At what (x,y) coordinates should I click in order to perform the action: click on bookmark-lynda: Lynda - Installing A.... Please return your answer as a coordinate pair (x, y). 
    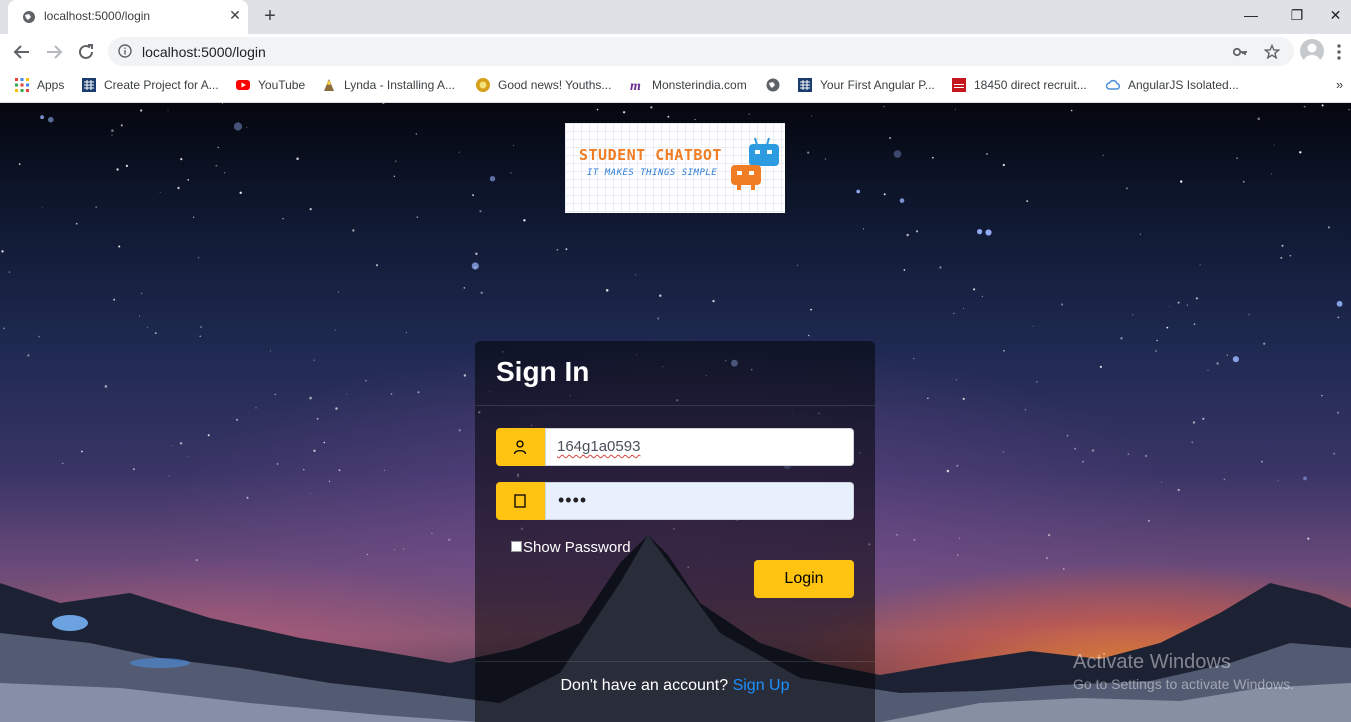
    Looking at the image, I should click on (388, 86).